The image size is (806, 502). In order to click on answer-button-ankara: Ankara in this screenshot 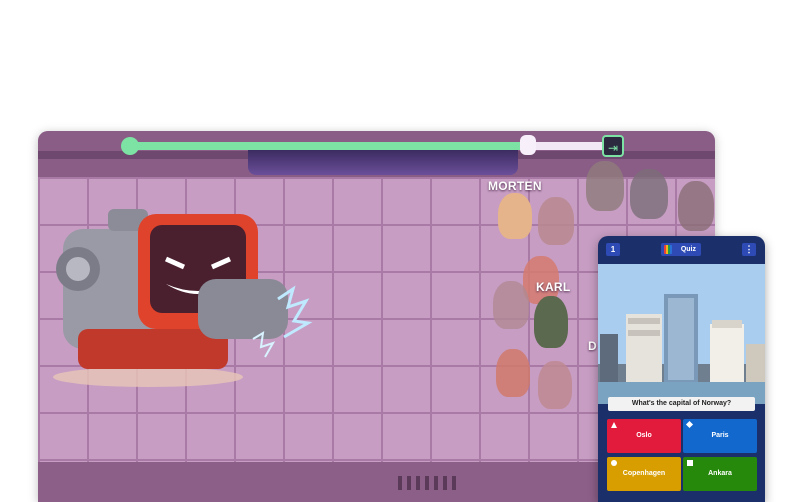, I will do `click(720, 474)`.